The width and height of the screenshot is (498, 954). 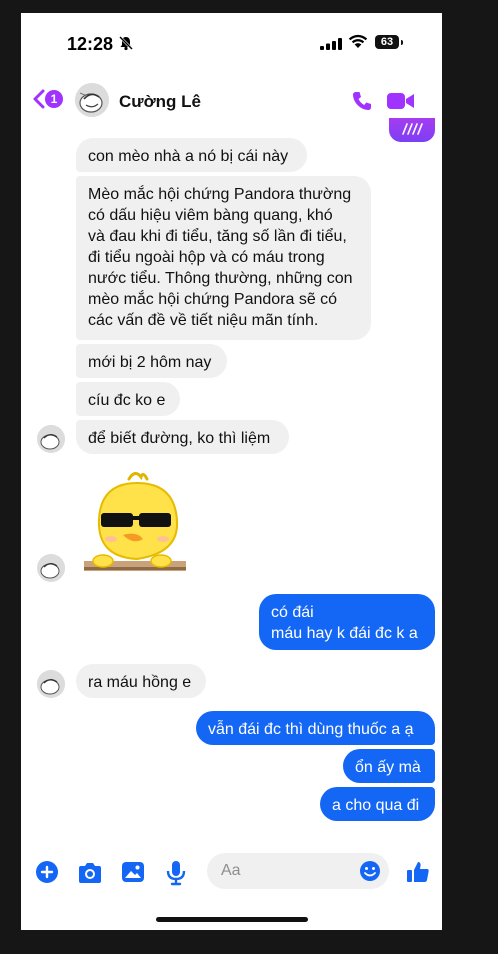 What do you see at coordinates (412, 130) in the screenshot?
I see `partial-outgoing-bubble` at bounding box center [412, 130].